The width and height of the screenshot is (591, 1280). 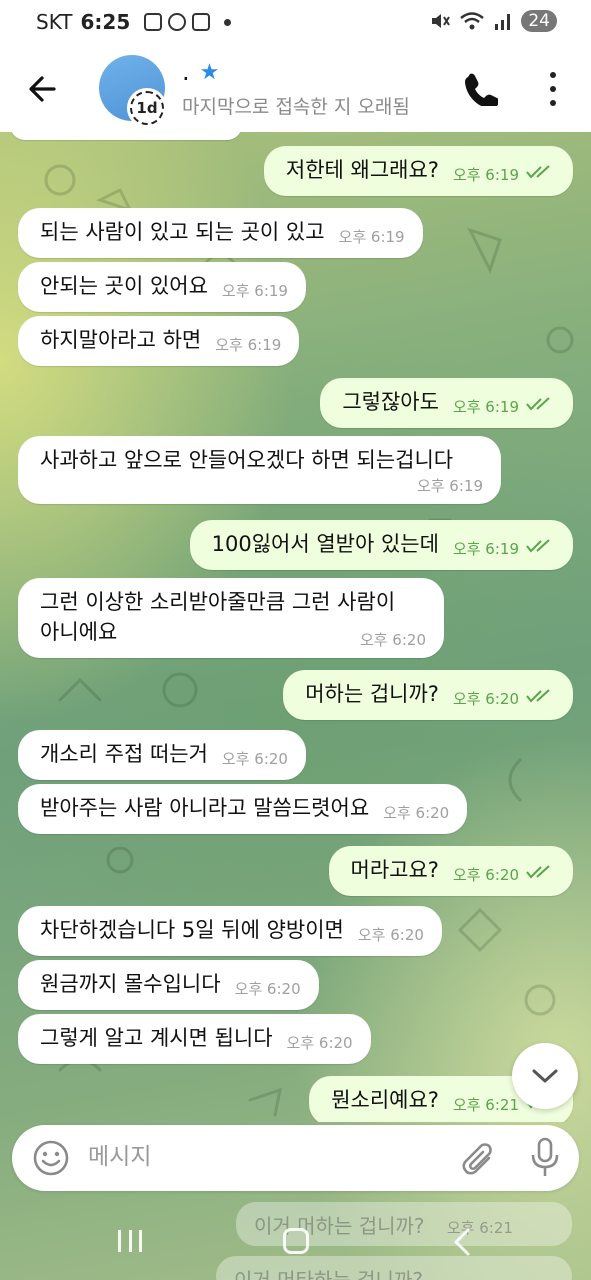 What do you see at coordinates (130, 984) in the screenshot?
I see `message-text: 원금까지 몰수입니다` at bounding box center [130, 984].